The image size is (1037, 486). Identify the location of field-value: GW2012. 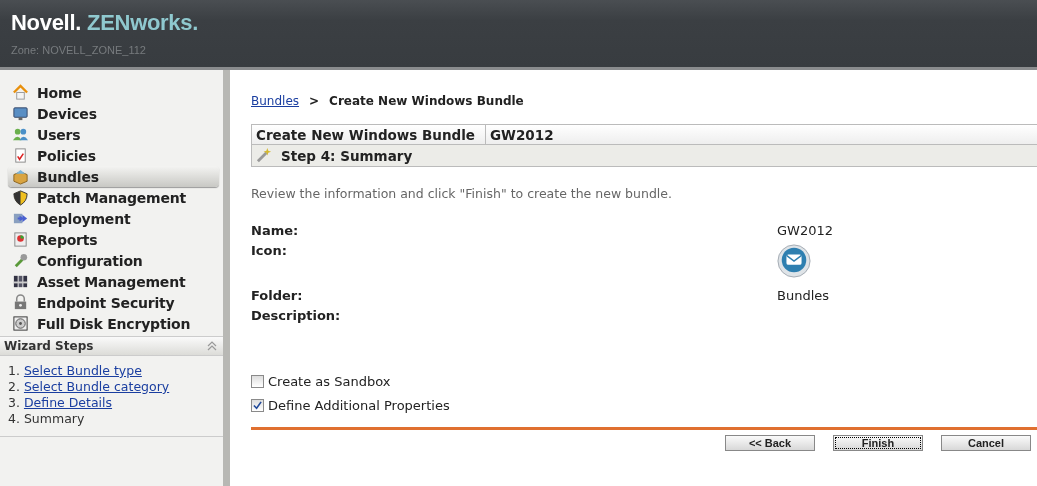
(805, 230).